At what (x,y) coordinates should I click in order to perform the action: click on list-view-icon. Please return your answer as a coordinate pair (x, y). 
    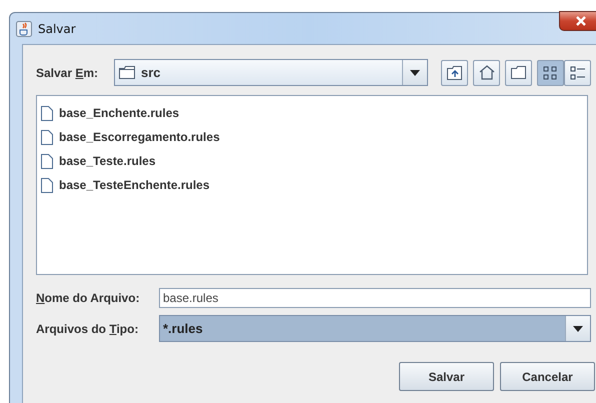
    Looking at the image, I should click on (550, 73).